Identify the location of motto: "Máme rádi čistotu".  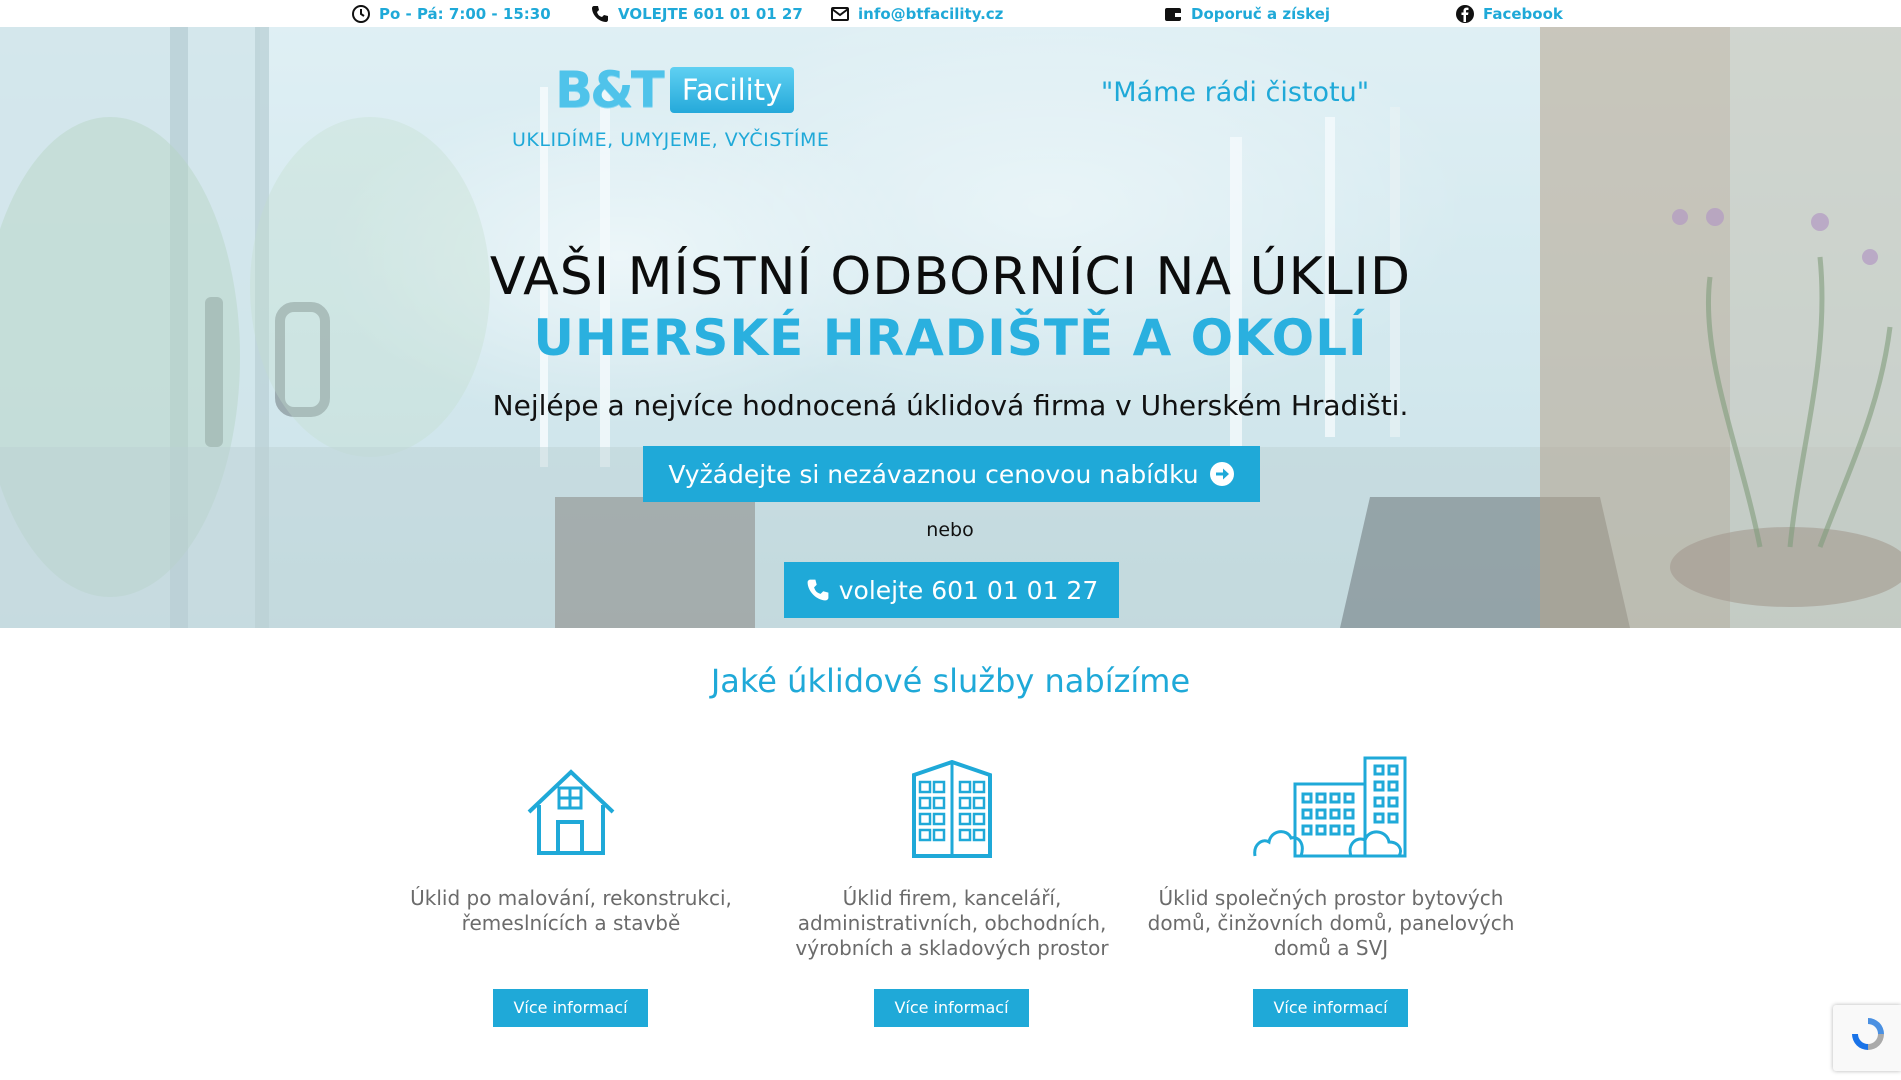
(1235, 92).